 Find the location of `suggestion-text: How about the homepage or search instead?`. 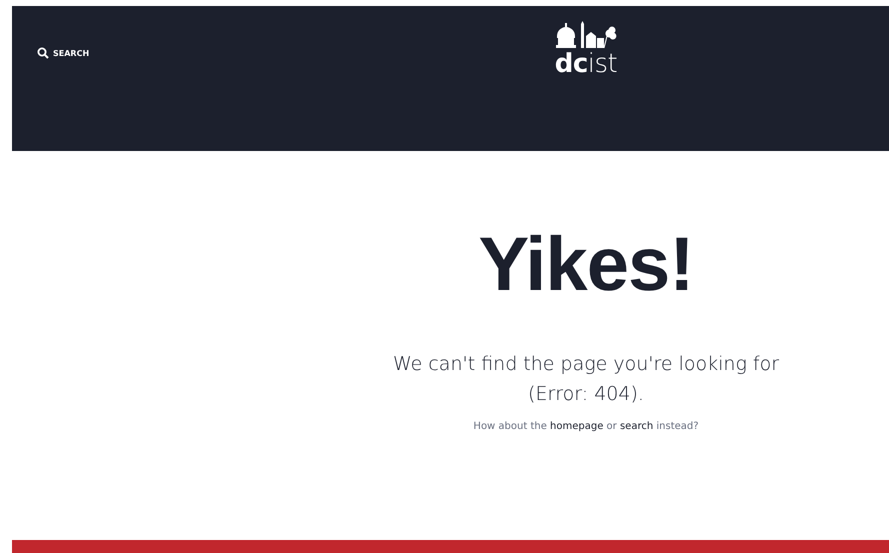

suggestion-text: How about the homepage or search instead? is located at coordinates (586, 426).